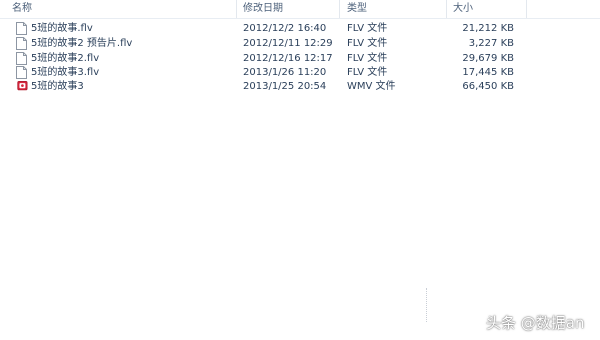 The width and height of the screenshot is (600, 340). What do you see at coordinates (65, 58) in the screenshot?
I see `file-name: 5班的故事2.flv` at bounding box center [65, 58].